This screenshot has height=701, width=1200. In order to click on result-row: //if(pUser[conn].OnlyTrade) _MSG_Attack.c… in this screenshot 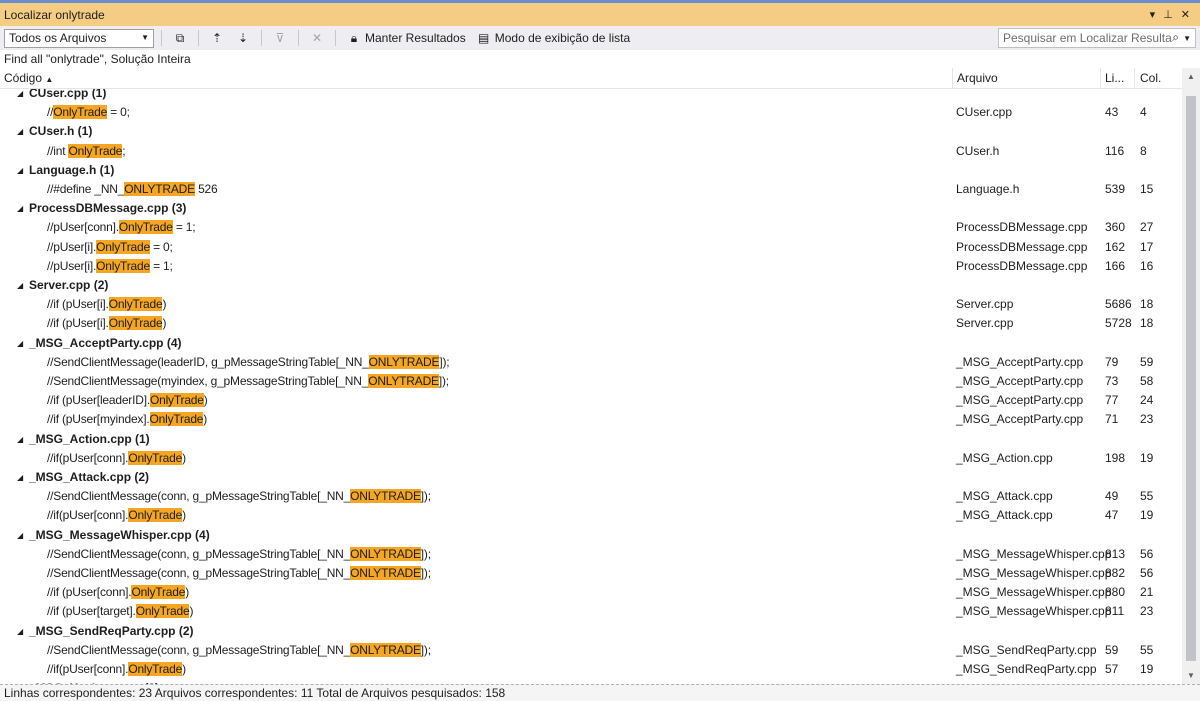, I will do `click(591, 515)`.